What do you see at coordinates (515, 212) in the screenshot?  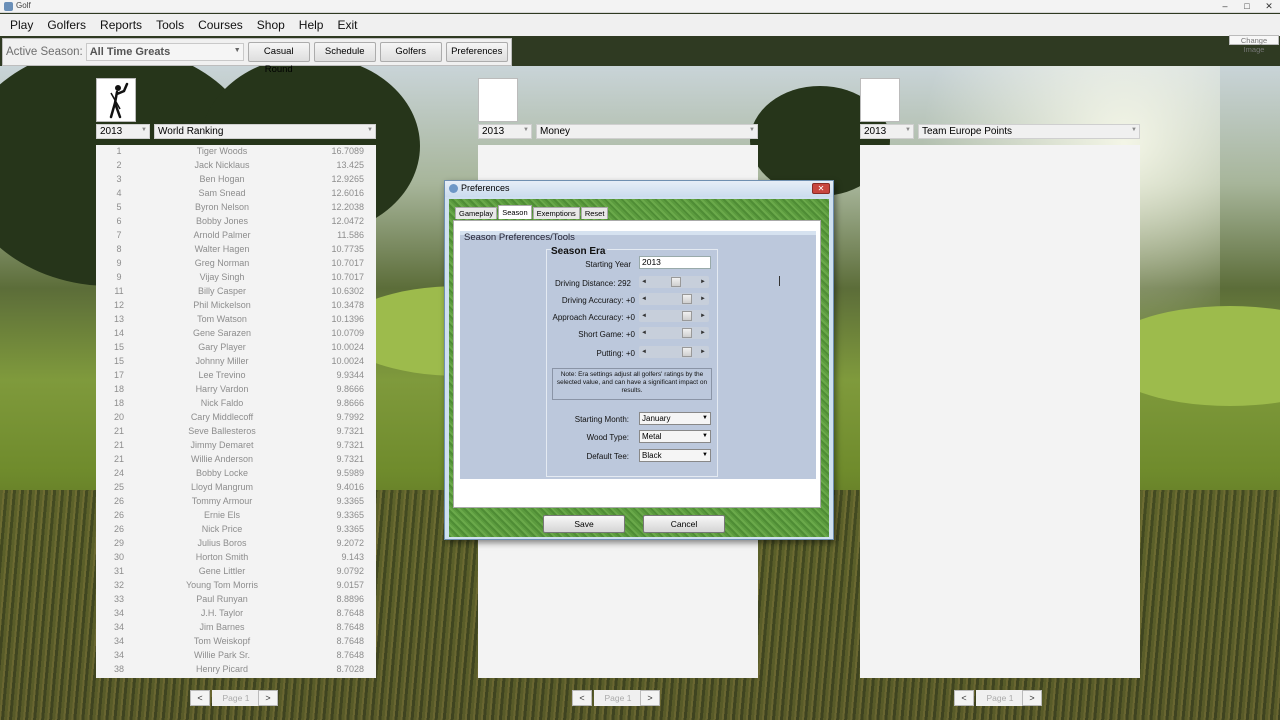 I see `tab-season: Season` at bounding box center [515, 212].